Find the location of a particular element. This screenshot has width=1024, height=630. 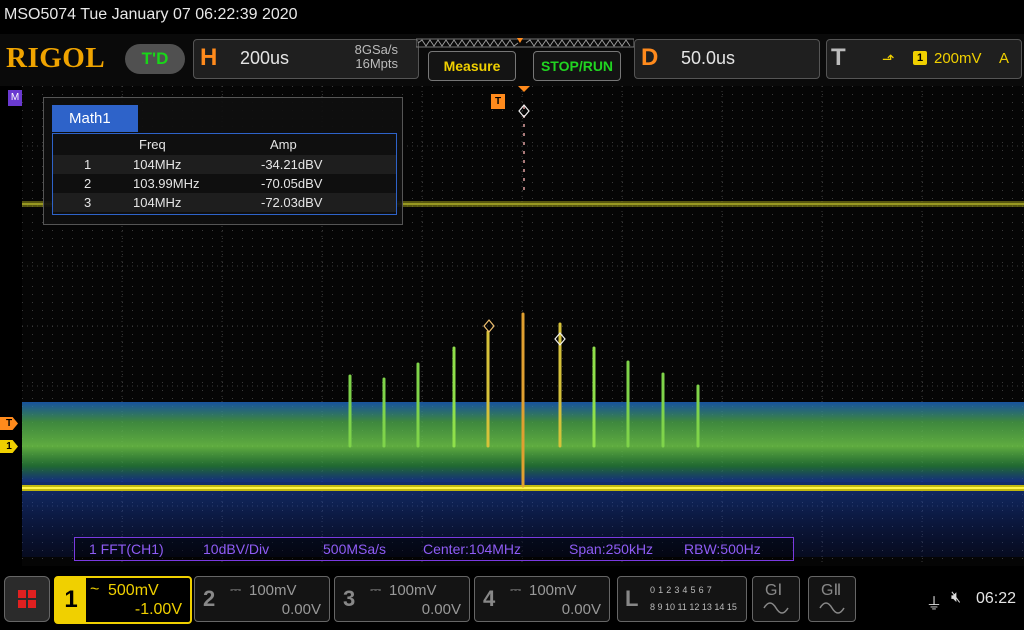

channel-1-offset: -1.00V is located at coordinates (158, 609).